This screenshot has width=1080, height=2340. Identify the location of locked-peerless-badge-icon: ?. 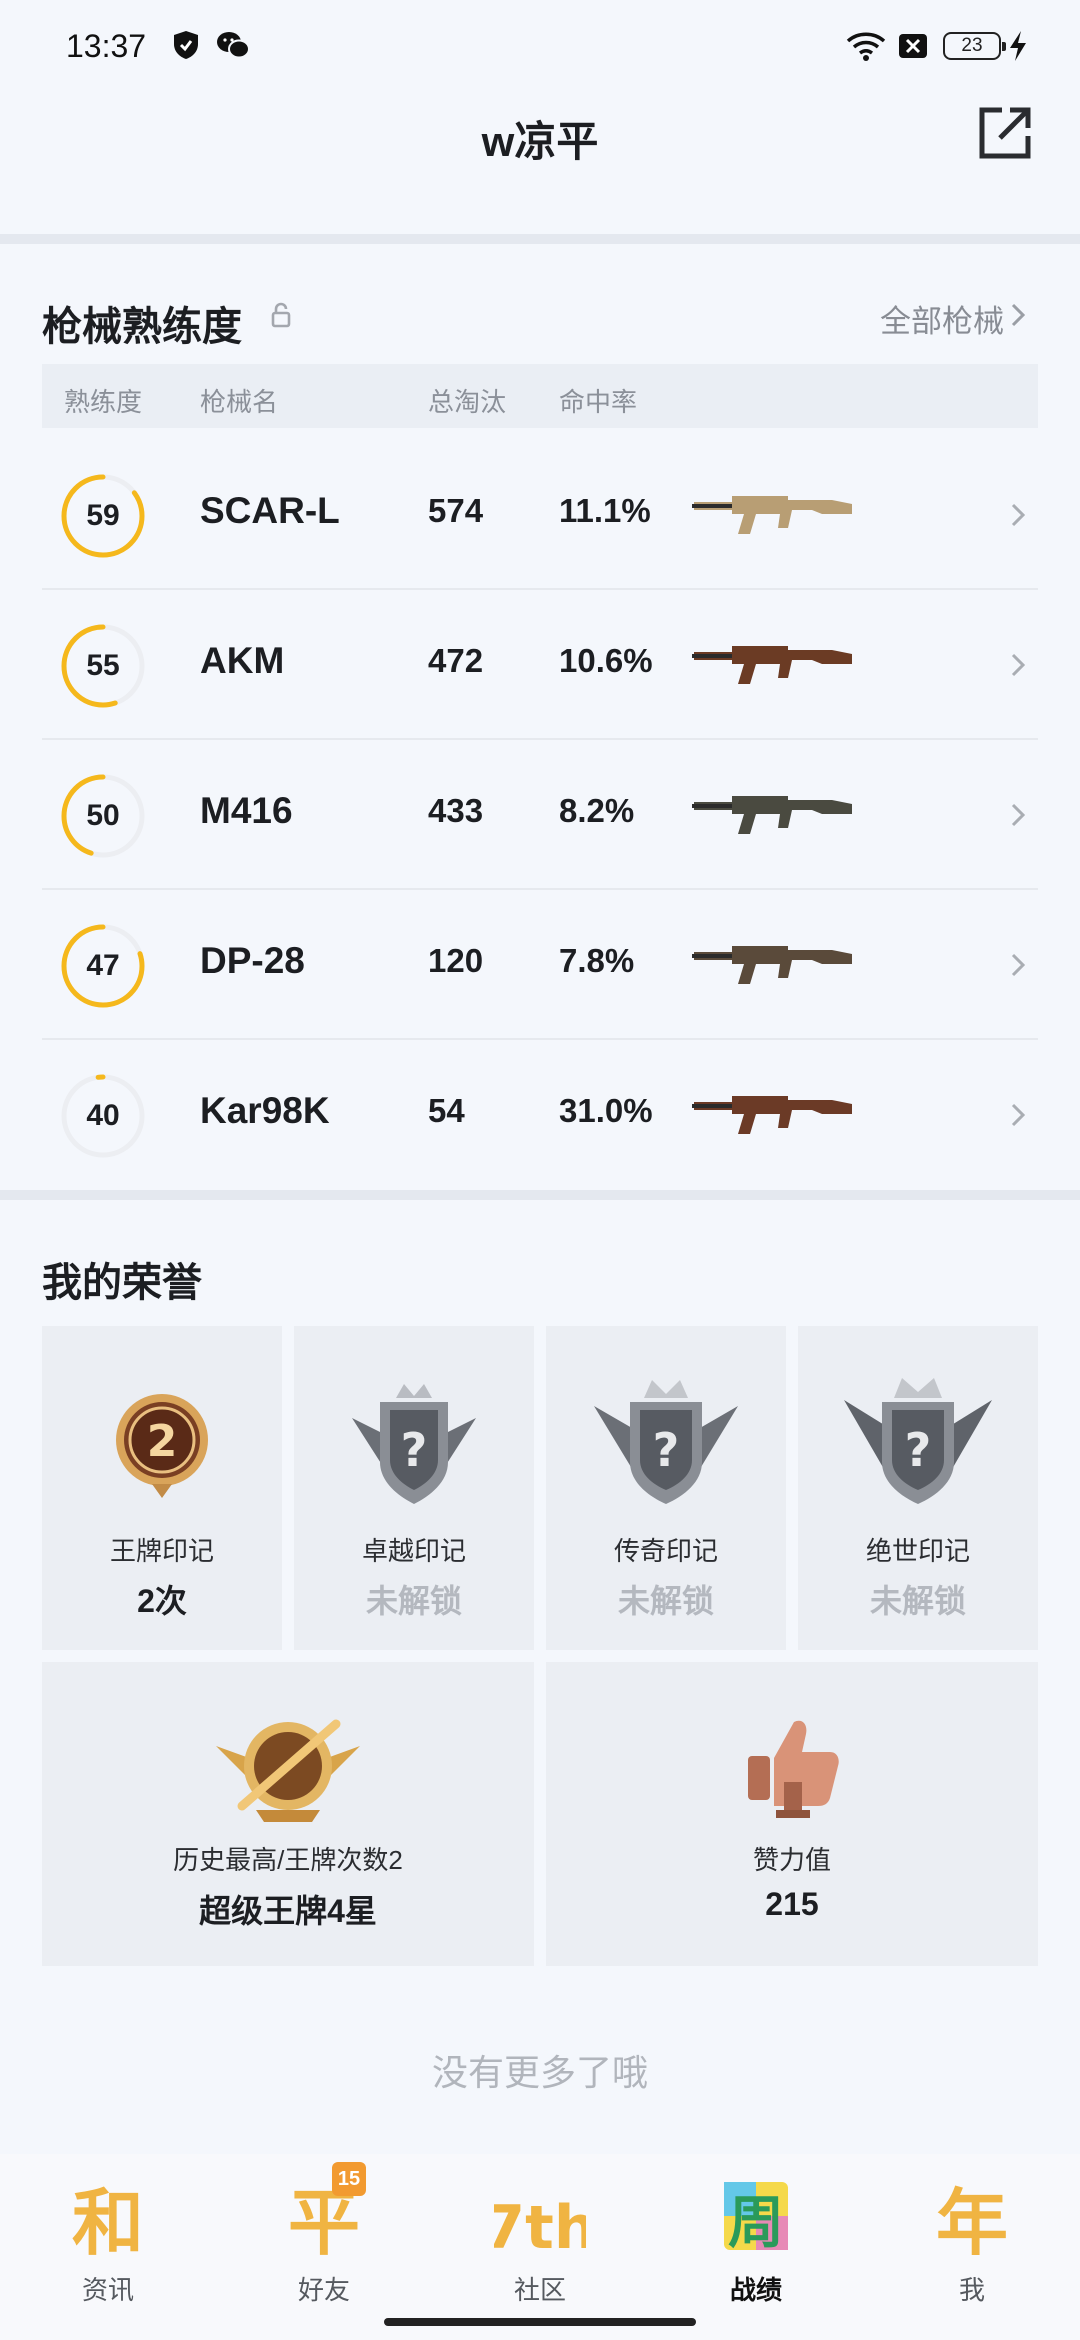
(918, 1441).